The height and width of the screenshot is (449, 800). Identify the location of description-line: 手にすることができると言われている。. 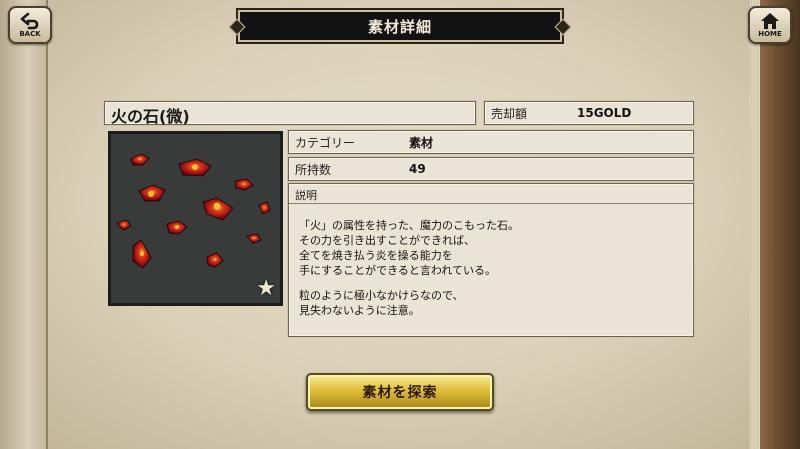
(398, 270).